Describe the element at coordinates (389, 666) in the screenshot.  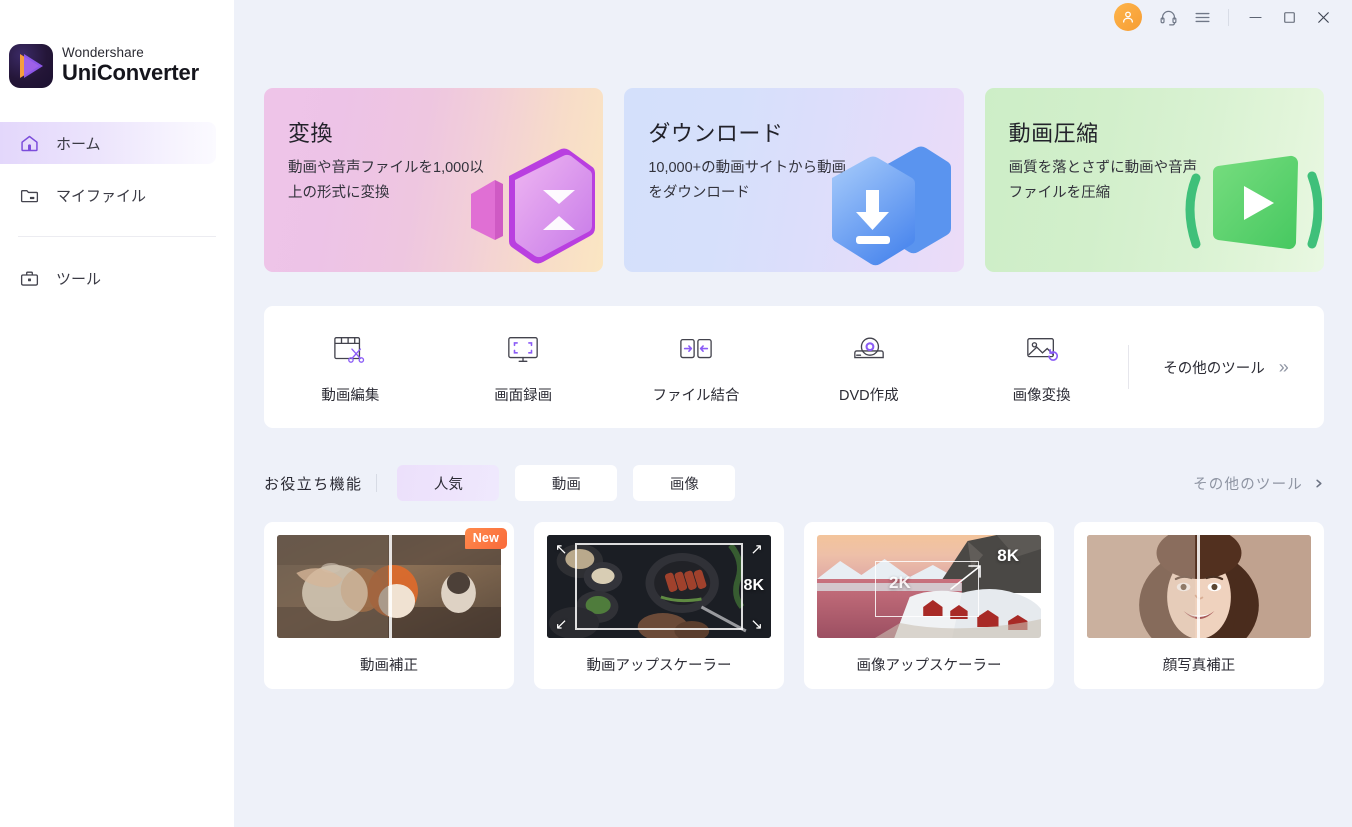
I see `grid-card-label: 動画補正` at that location.